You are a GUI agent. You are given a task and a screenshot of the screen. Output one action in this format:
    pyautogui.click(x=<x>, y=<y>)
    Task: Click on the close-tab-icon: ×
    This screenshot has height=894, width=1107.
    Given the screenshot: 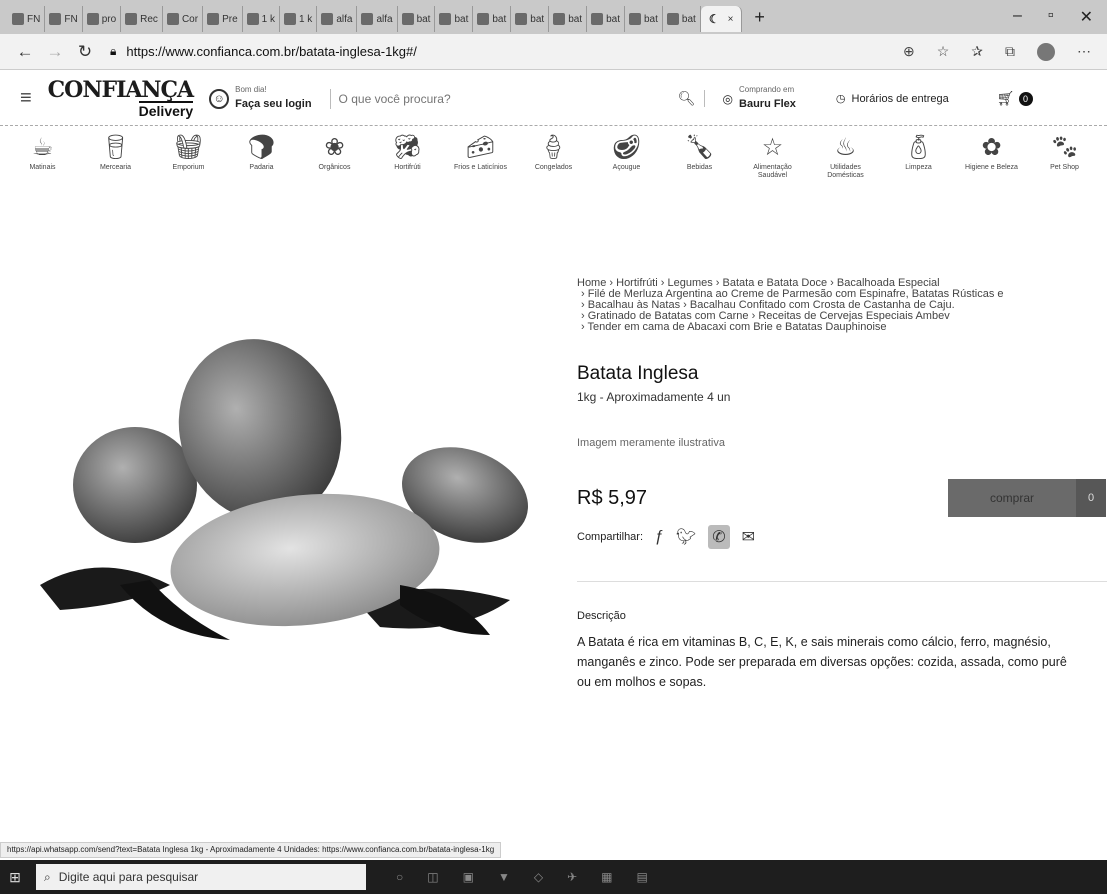 What is the action you would take?
    pyautogui.click(x=731, y=19)
    